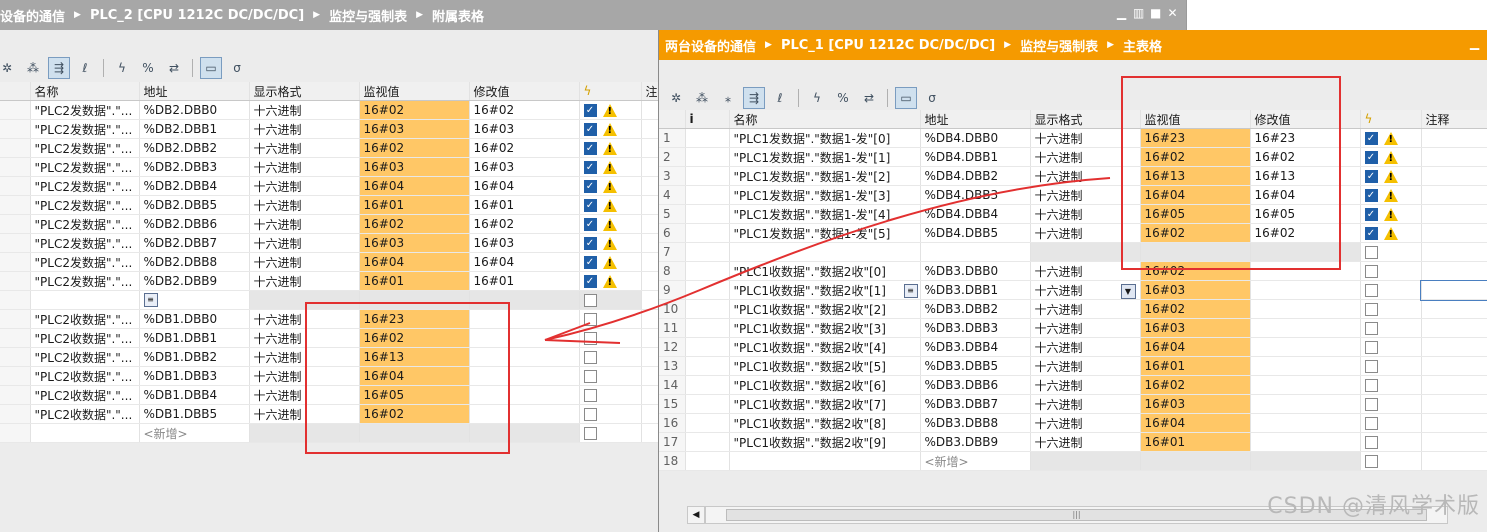 The width and height of the screenshot is (1487, 532). Describe the element at coordinates (1073, 309) in the screenshot. I see `table-row: 10 "PLC1收数据"."数据2收"[2] %DB3.DBB2 十六进制 16#02` at that location.